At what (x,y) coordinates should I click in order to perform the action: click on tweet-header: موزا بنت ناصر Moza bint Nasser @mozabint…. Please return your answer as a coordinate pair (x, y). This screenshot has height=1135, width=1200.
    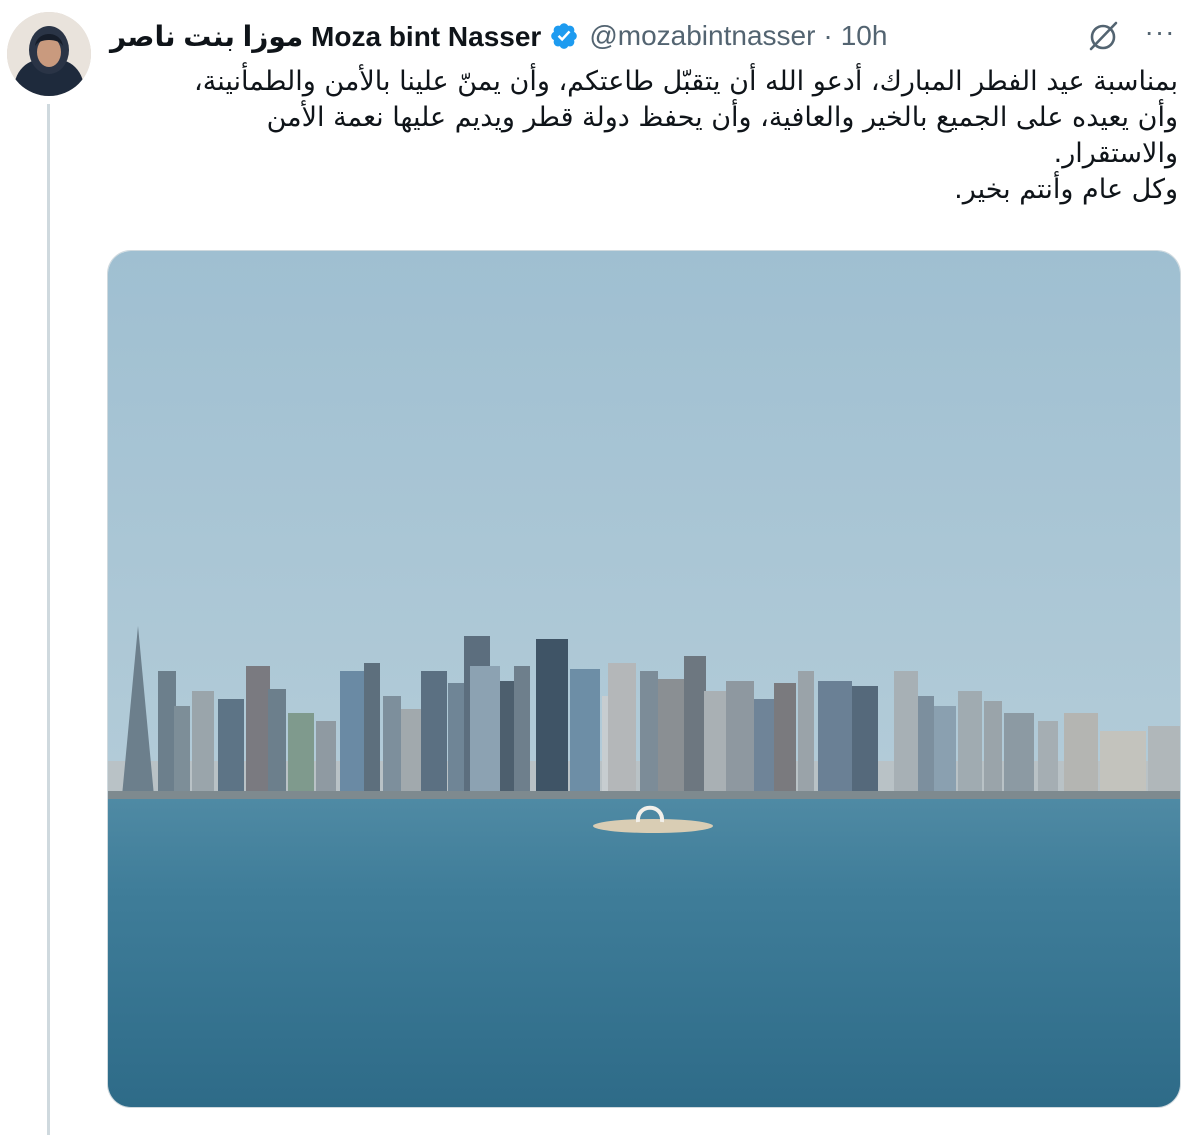
    Looking at the image, I should click on (650, 36).